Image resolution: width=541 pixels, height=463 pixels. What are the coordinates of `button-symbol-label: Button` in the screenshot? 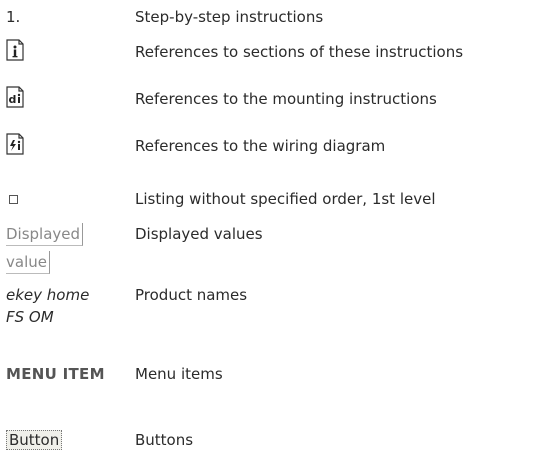 It's located at (34, 440).